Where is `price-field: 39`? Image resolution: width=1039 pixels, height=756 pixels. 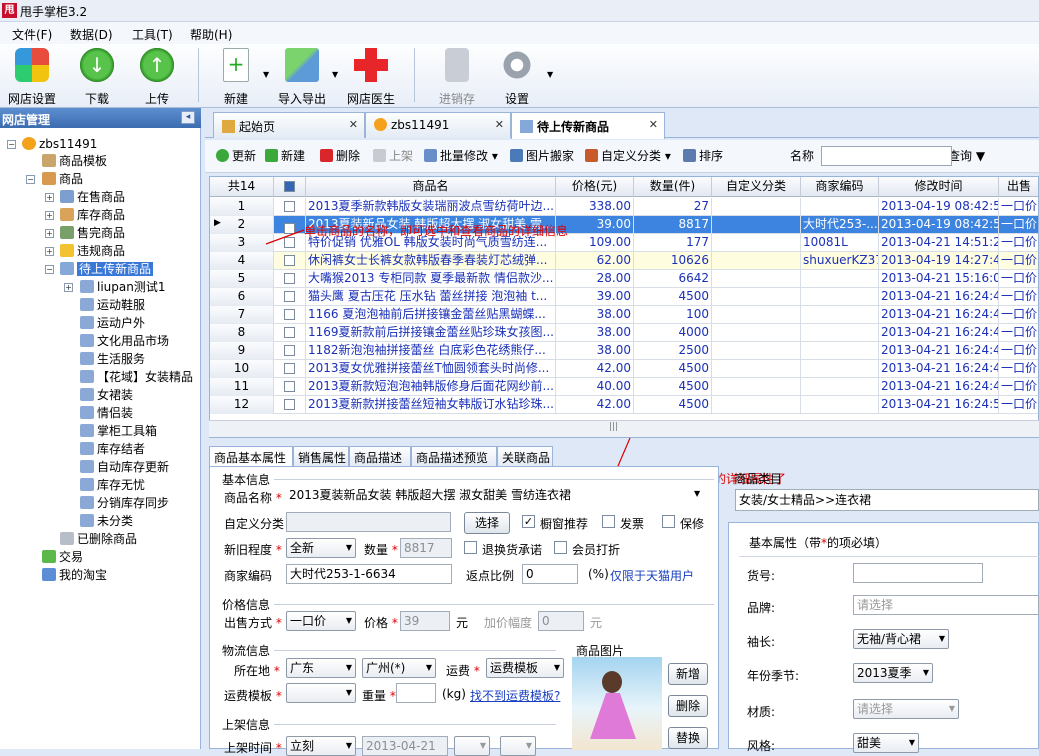
price-field: 39 is located at coordinates (425, 621).